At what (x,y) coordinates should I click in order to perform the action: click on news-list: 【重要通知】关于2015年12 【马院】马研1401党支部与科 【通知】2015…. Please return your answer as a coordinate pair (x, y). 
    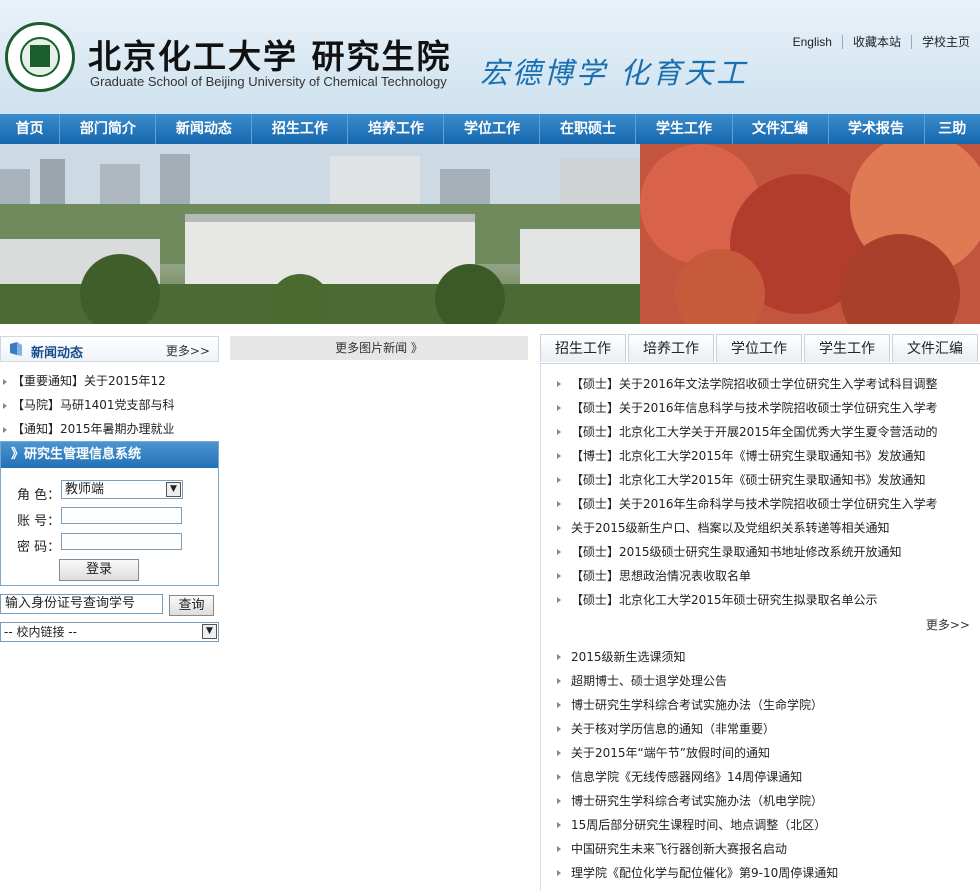
    Looking at the image, I should click on (109, 406).